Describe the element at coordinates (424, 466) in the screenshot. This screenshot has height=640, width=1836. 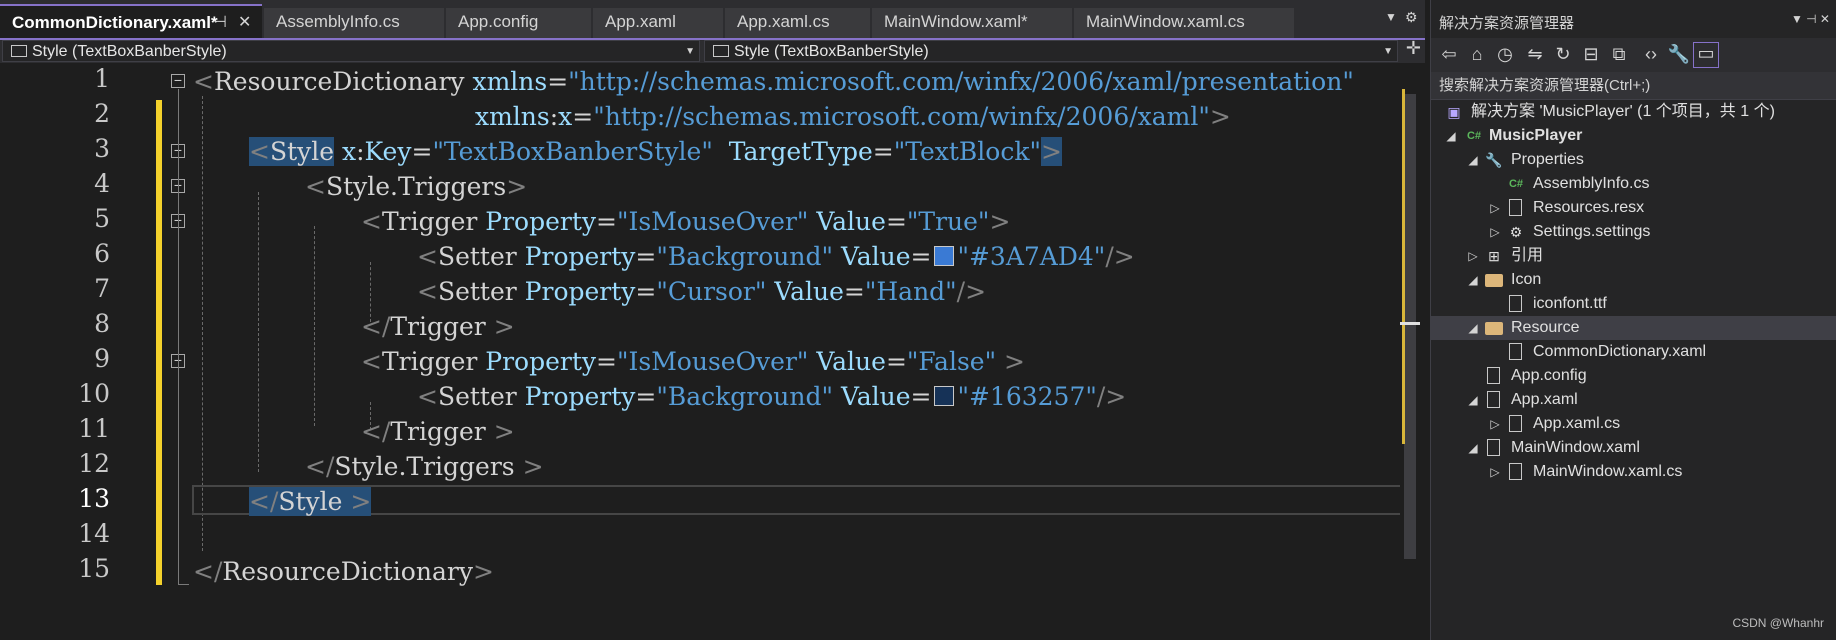
I see `element-name: Style.Triggers` at that location.